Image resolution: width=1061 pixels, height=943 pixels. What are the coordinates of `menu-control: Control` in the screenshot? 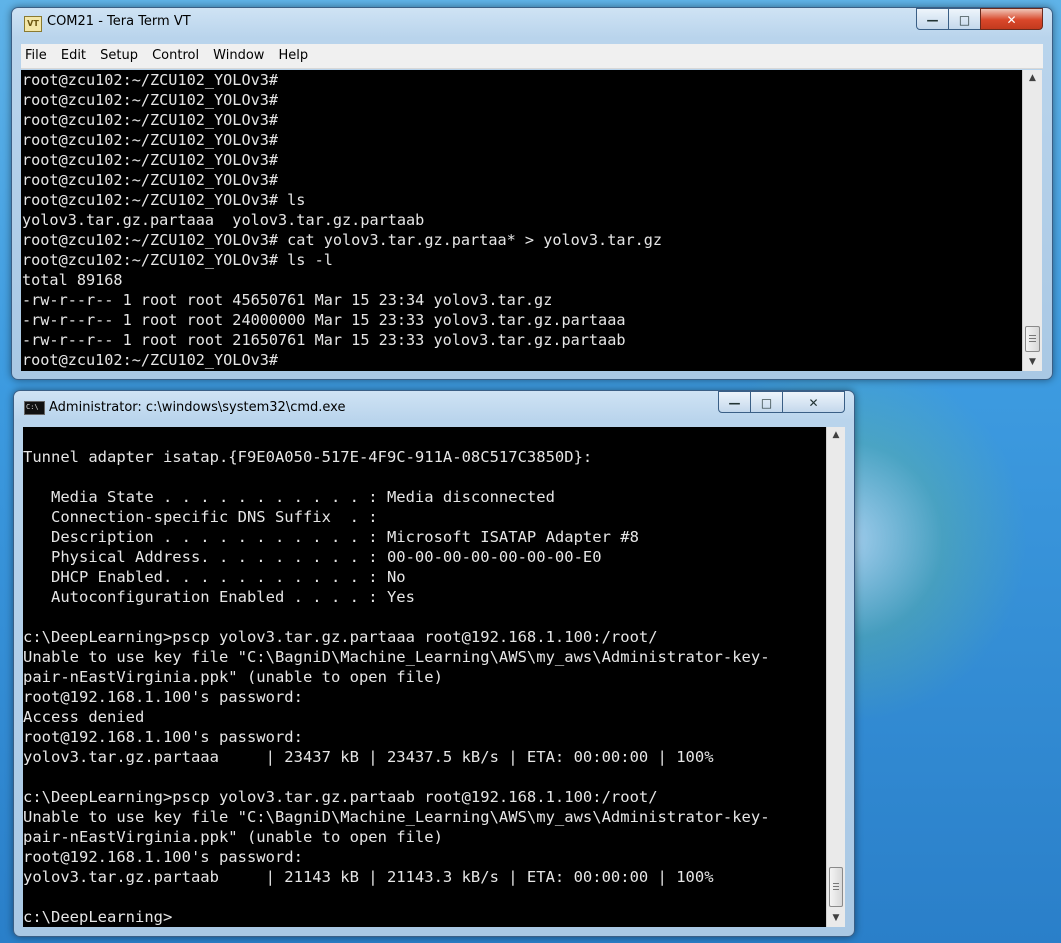 It's located at (175, 53).